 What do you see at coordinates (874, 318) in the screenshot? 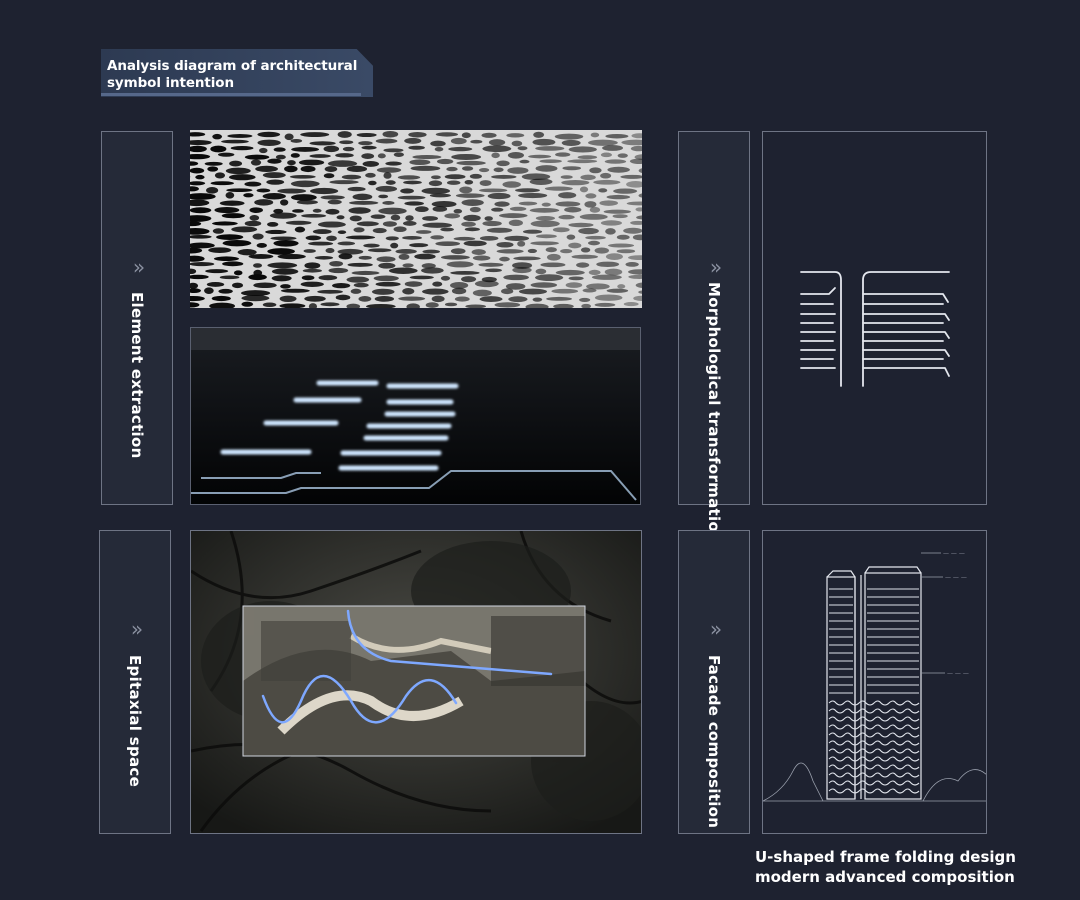
I see `fold-sketch-frame` at bounding box center [874, 318].